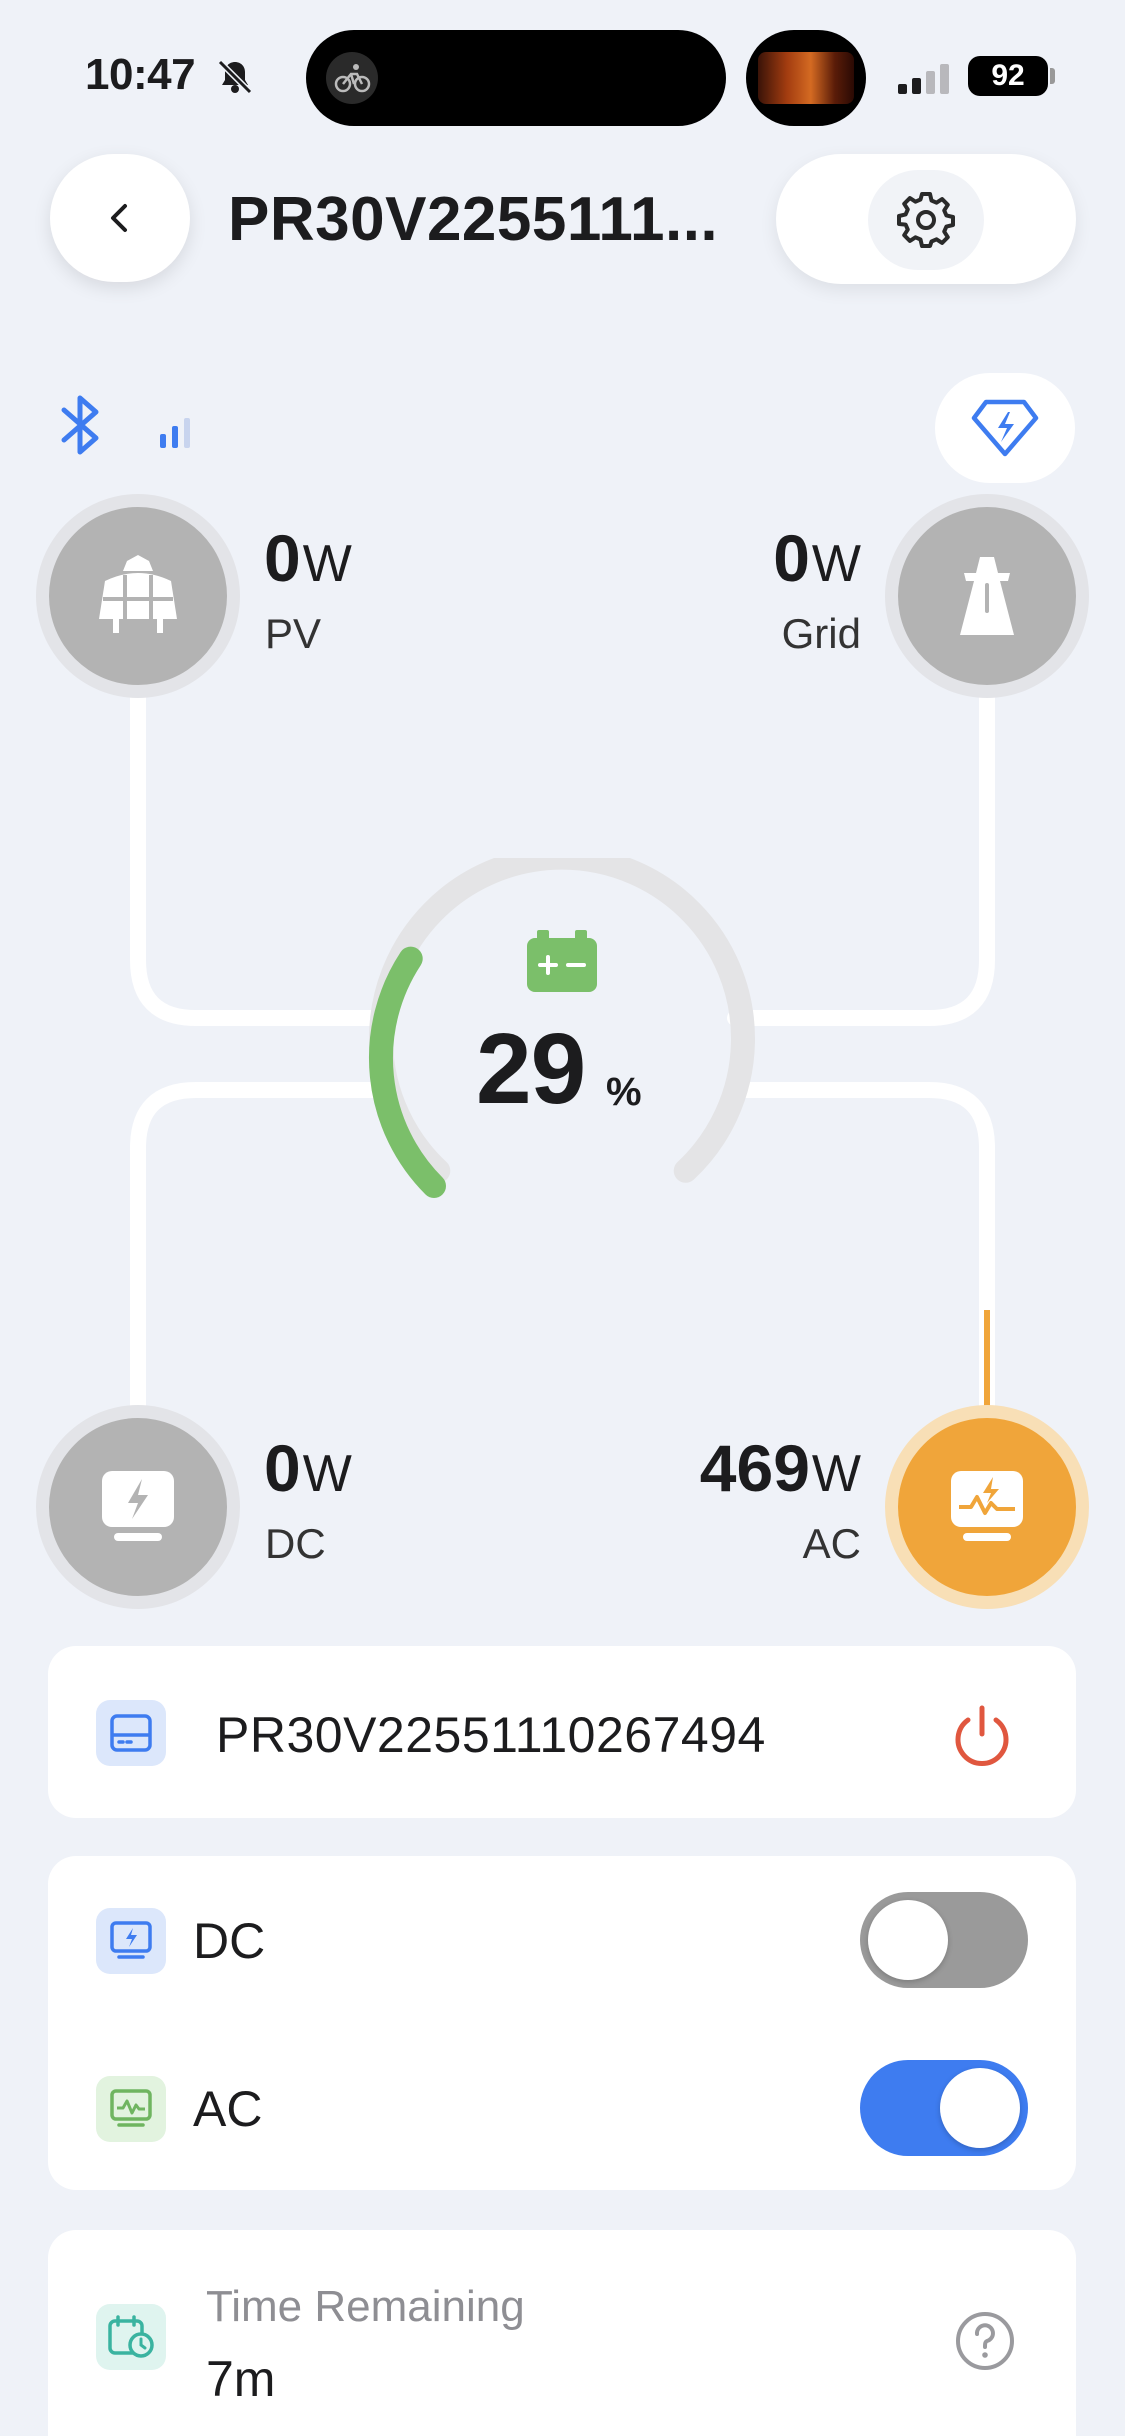  I want to click on grid-value: 0, so click(791, 558).